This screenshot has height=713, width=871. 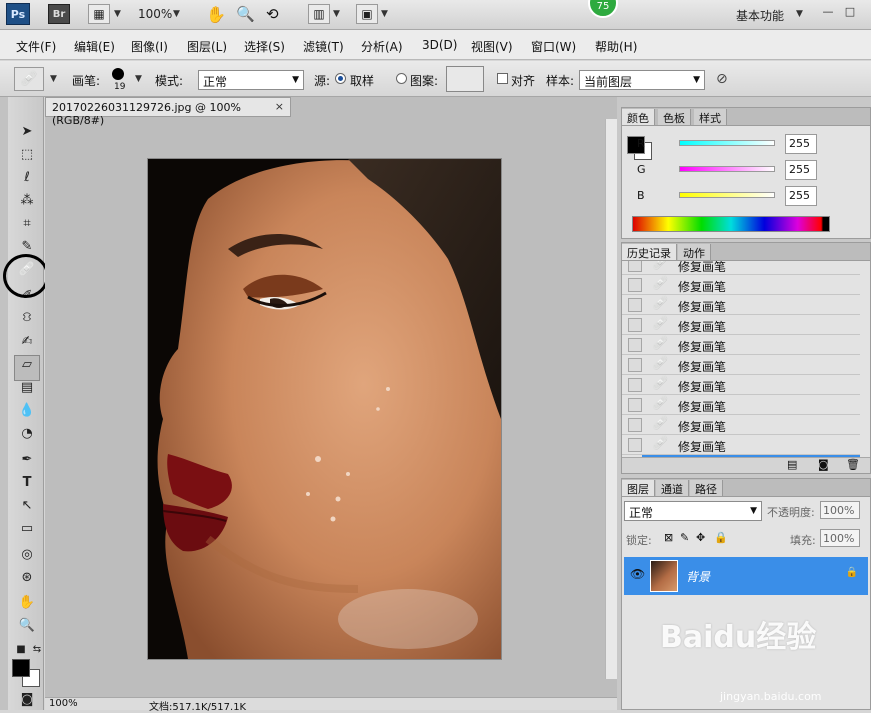 What do you see at coordinates (216, 14) in the screenshot?
I see `hand-icon: ✋` at bounding box center [216, 14].